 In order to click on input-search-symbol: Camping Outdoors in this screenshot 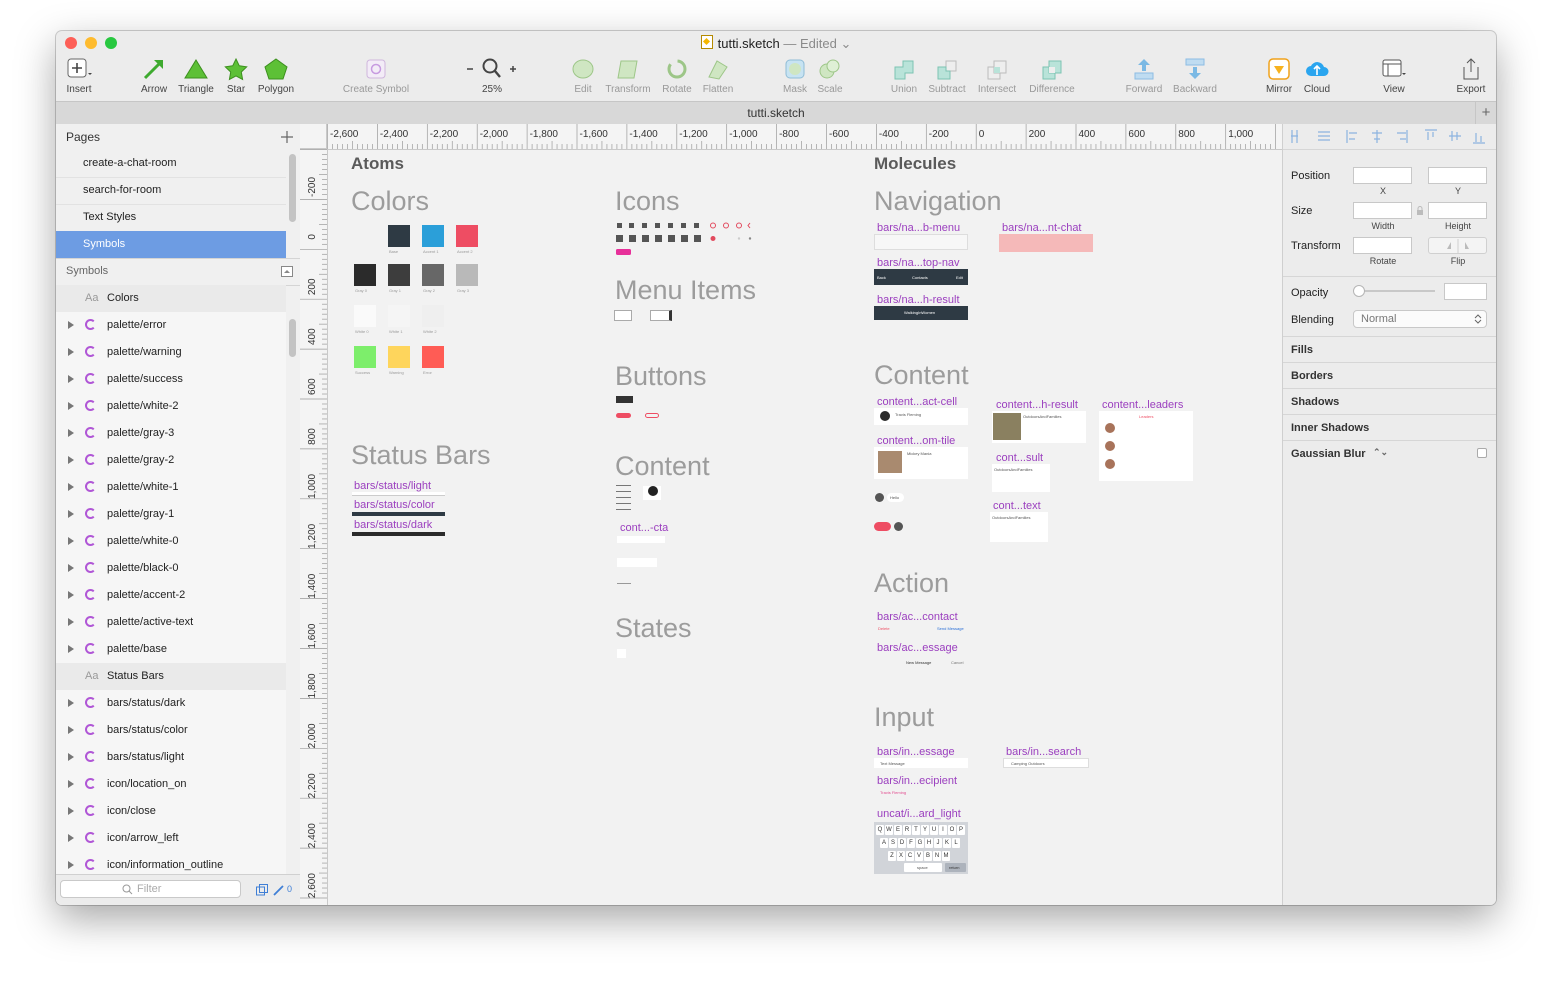, I will do `click(1046, 763)`.